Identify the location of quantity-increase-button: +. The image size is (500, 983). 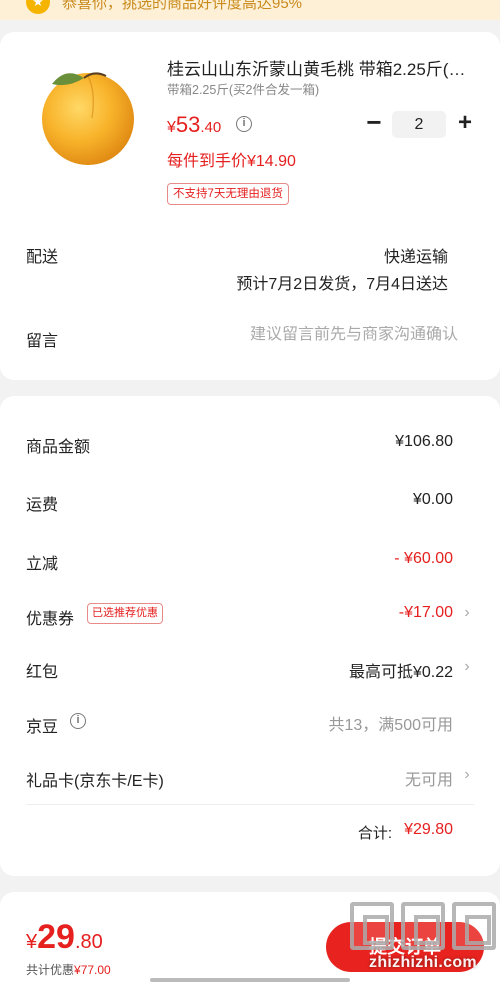
(465, 123).